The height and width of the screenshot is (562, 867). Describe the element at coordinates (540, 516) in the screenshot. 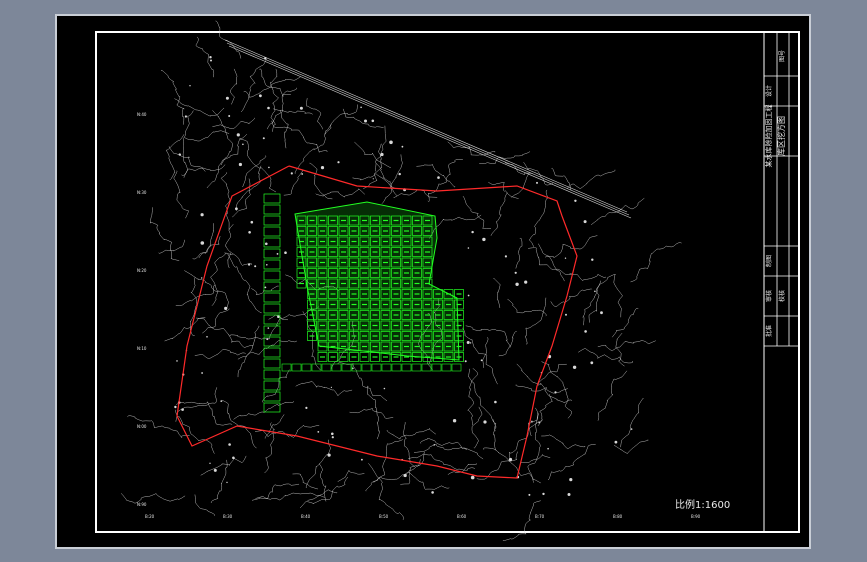

I see `axis-tick-label: B:70` at that location.